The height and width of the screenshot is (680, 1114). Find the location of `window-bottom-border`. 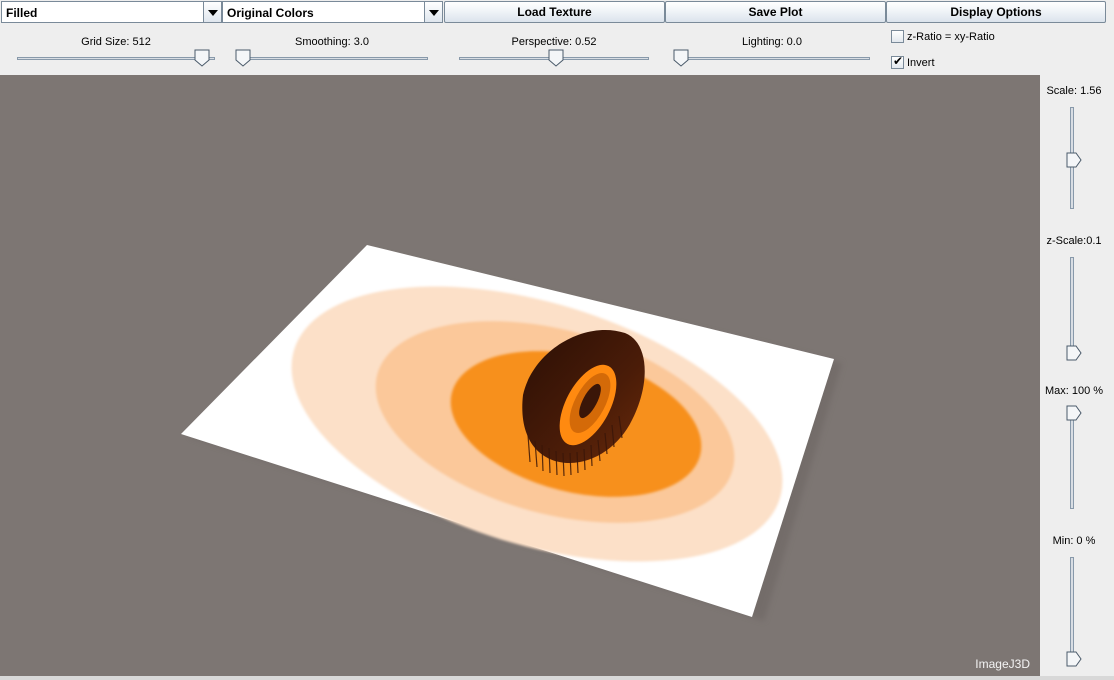

window-bottom-border is located at coordinates (557, 678).